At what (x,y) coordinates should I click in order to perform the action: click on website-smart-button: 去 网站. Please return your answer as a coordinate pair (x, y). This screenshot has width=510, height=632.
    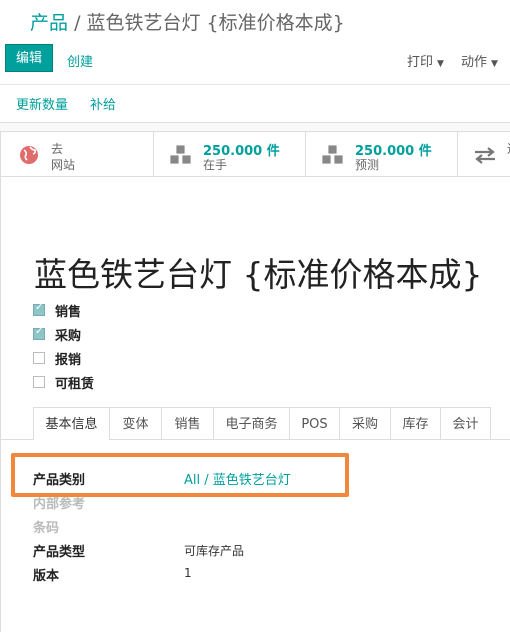
    Looking at the image, I should click on (77, 154).